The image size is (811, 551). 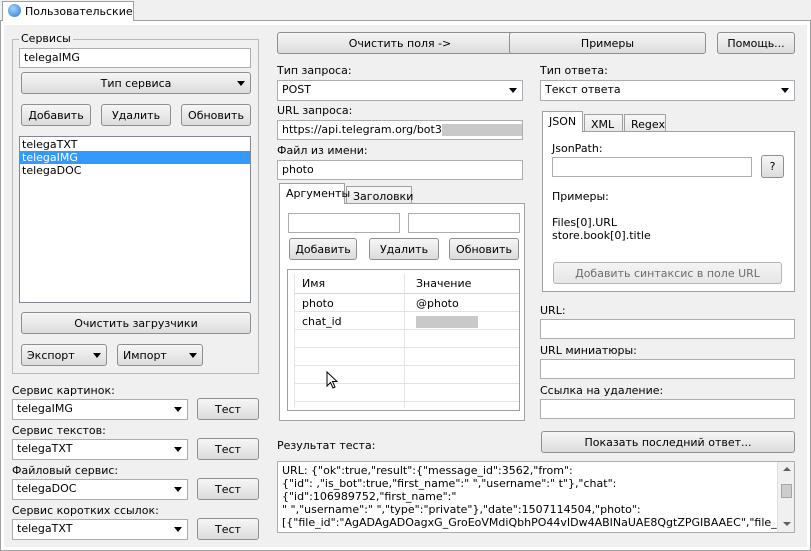 What do you see at coordinates (216, 115) in the screenshot?
I see `update-service-button: Обновить` at bounding box center [216, 115].